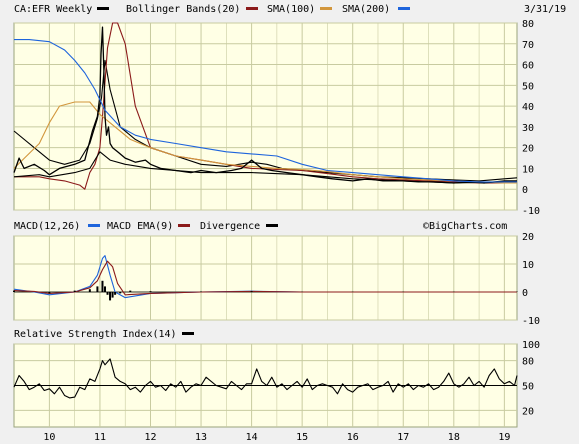 This screenshot has width=579, height=444. Describe the element at coordinates (403, 437) in the screenshot. I see `x-tick-label: 17` at that location.